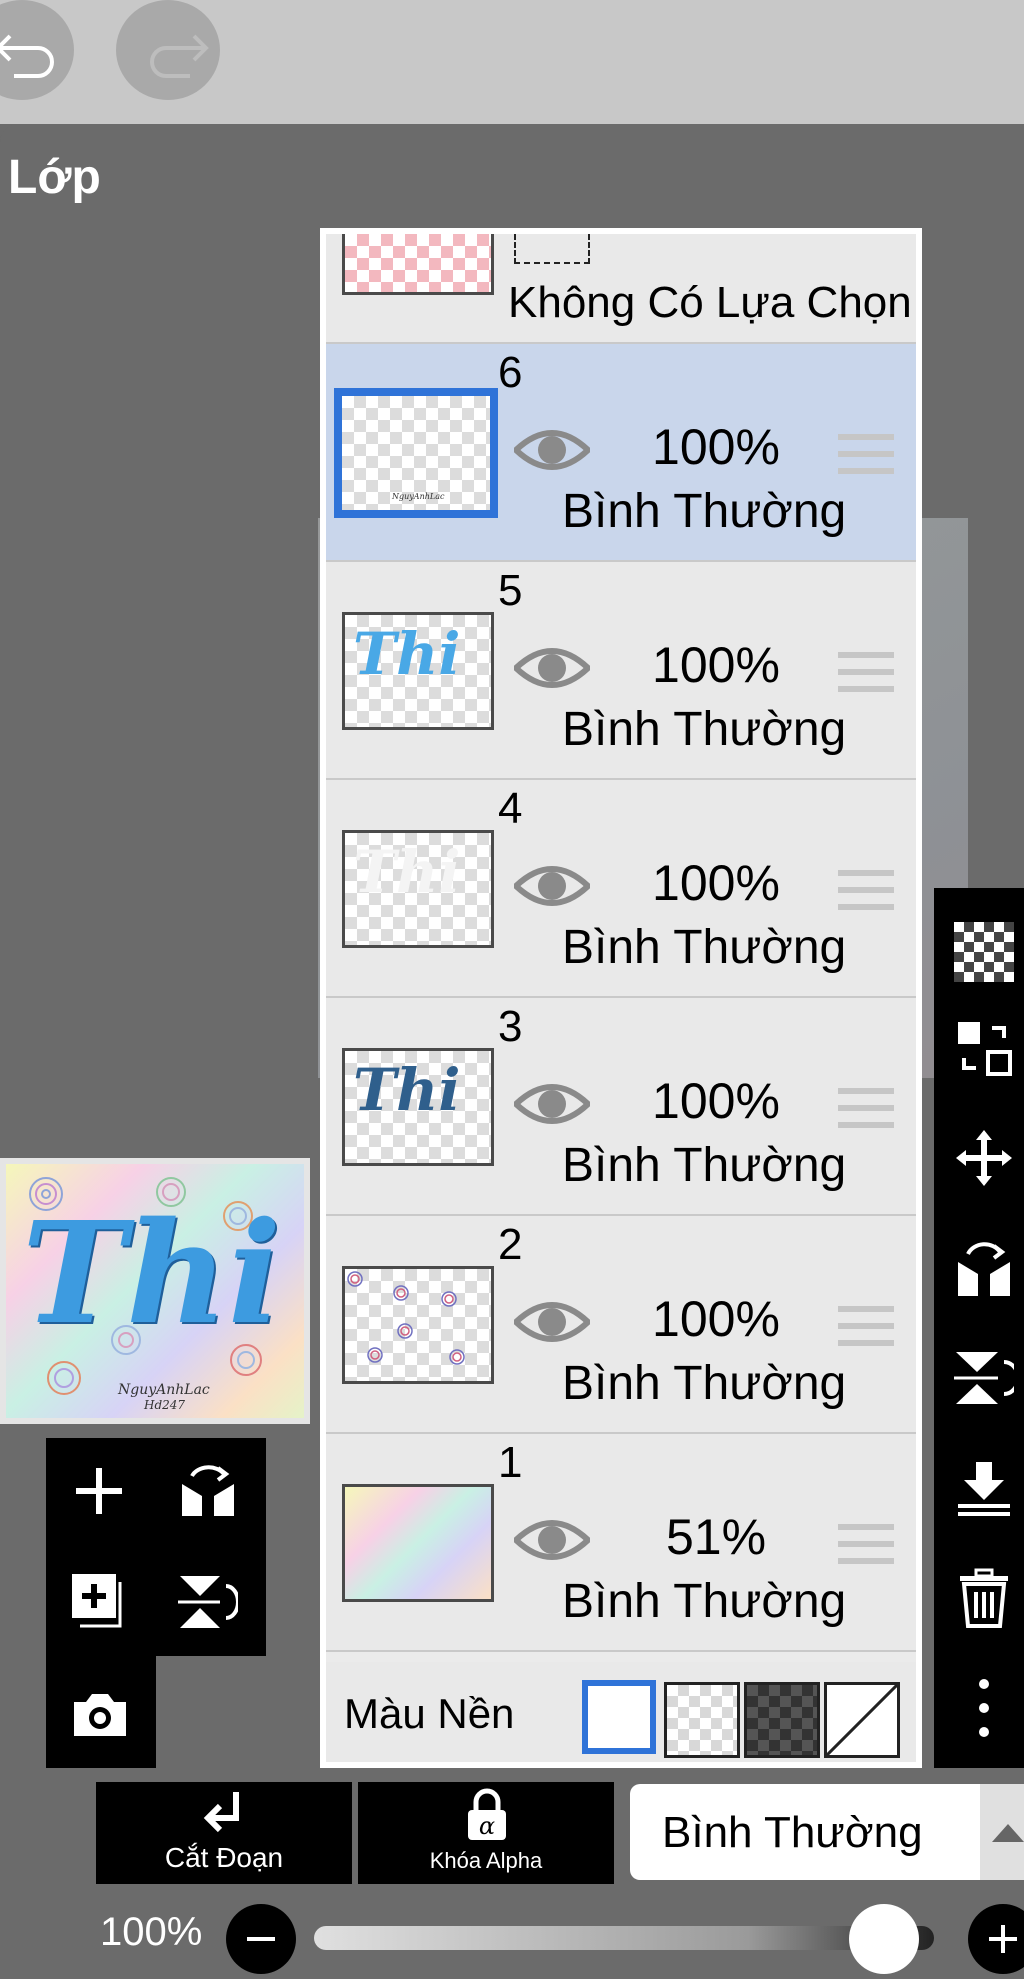 This screenshot has height=1979, width=1024. I want to click on background-color-row: Màu Nền, so click(621, 1712).